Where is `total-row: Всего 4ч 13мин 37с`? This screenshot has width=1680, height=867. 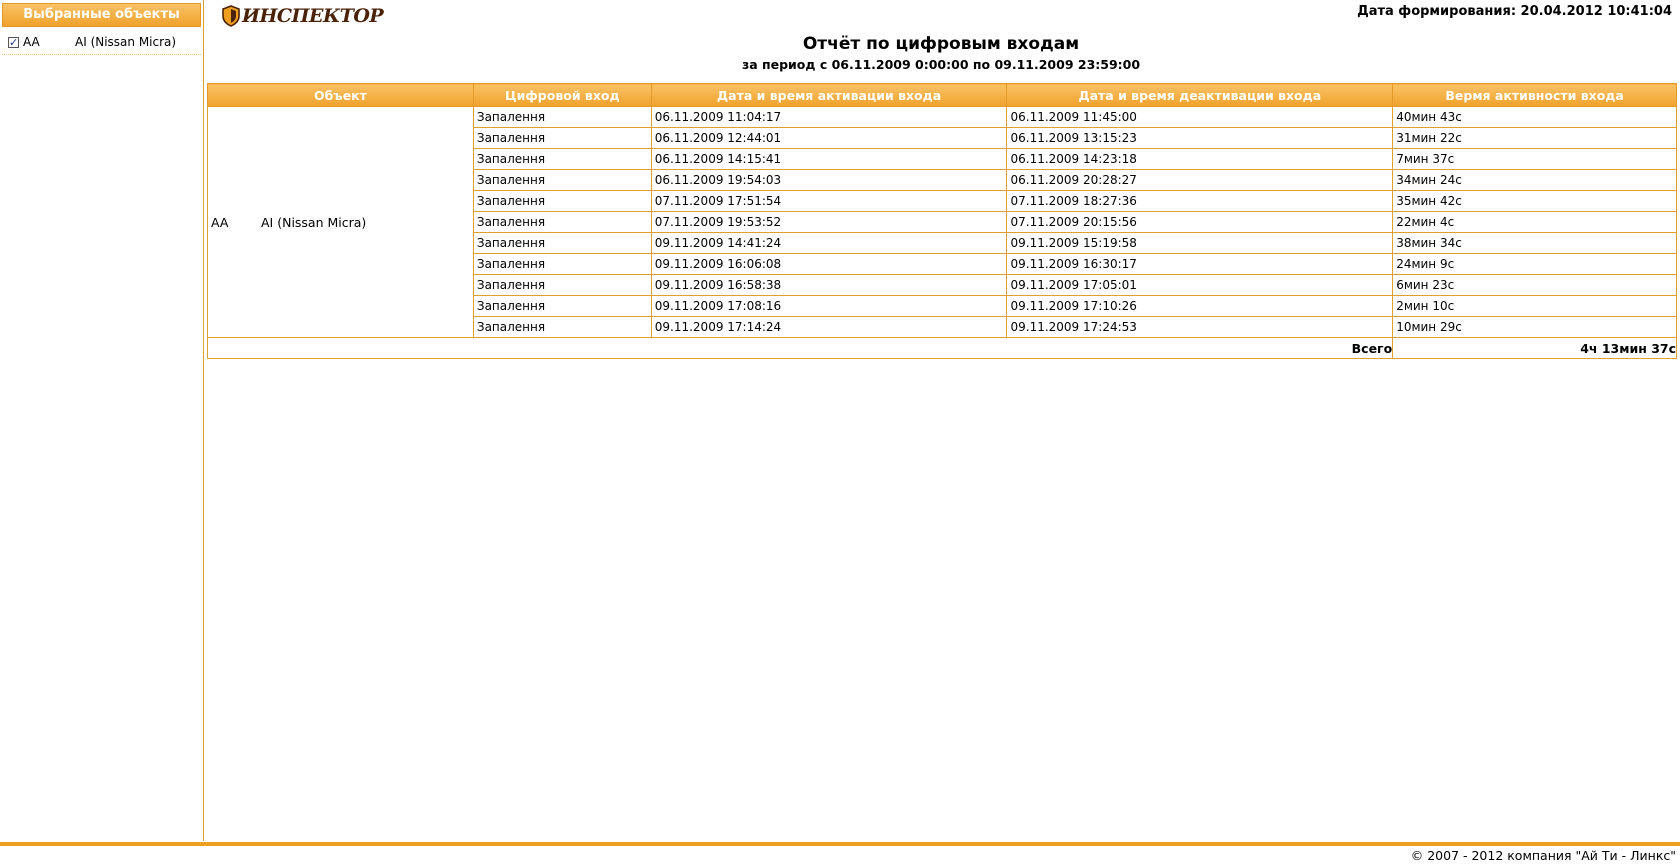 total-row: Всего 4ч 13мин 37с is located at coordinates (941, 348).